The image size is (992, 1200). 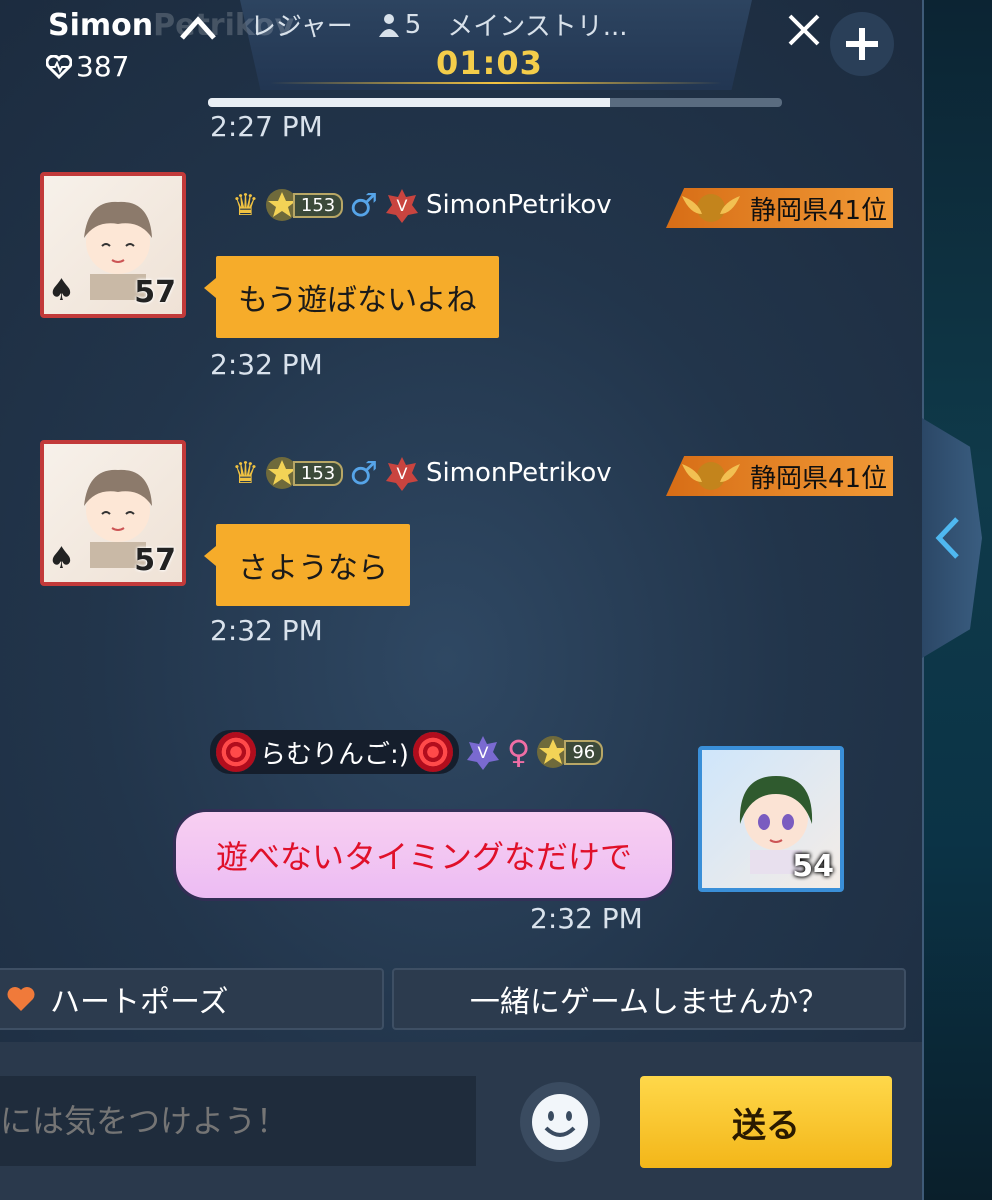 I want to click on close-icon, so click(x=804, y=30).